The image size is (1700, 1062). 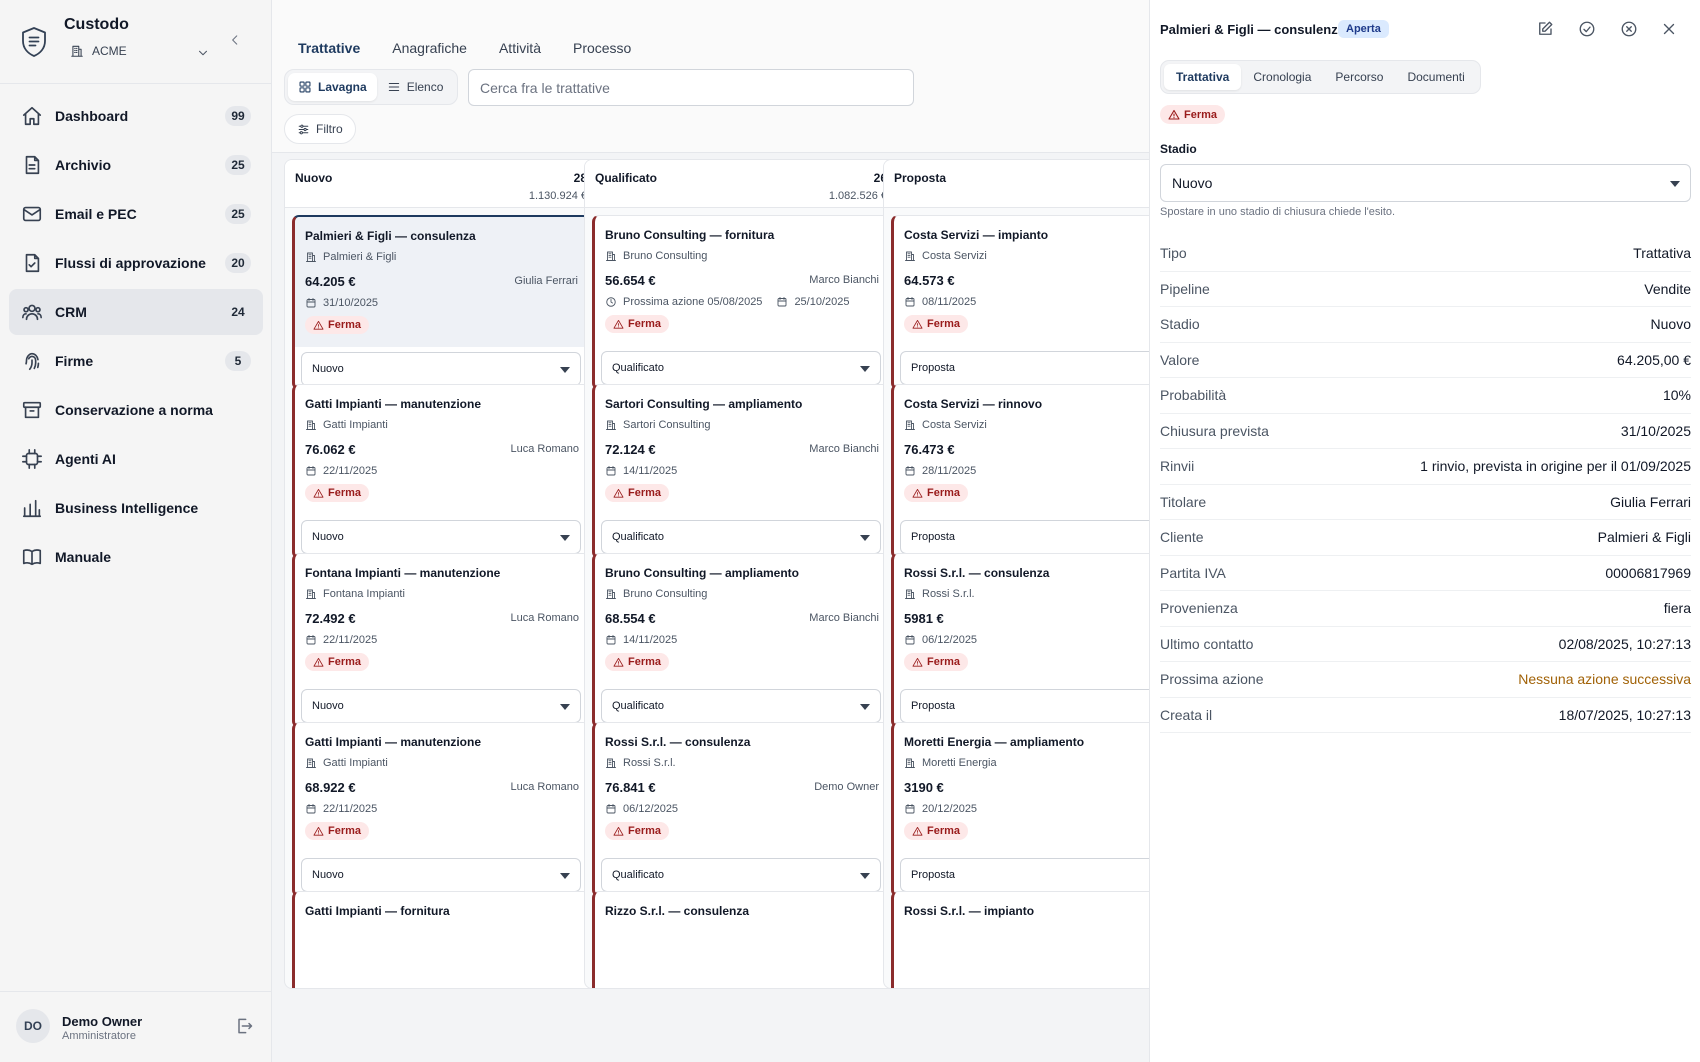 I want to click on app-name: Custodo, so click(x=96, y=24).